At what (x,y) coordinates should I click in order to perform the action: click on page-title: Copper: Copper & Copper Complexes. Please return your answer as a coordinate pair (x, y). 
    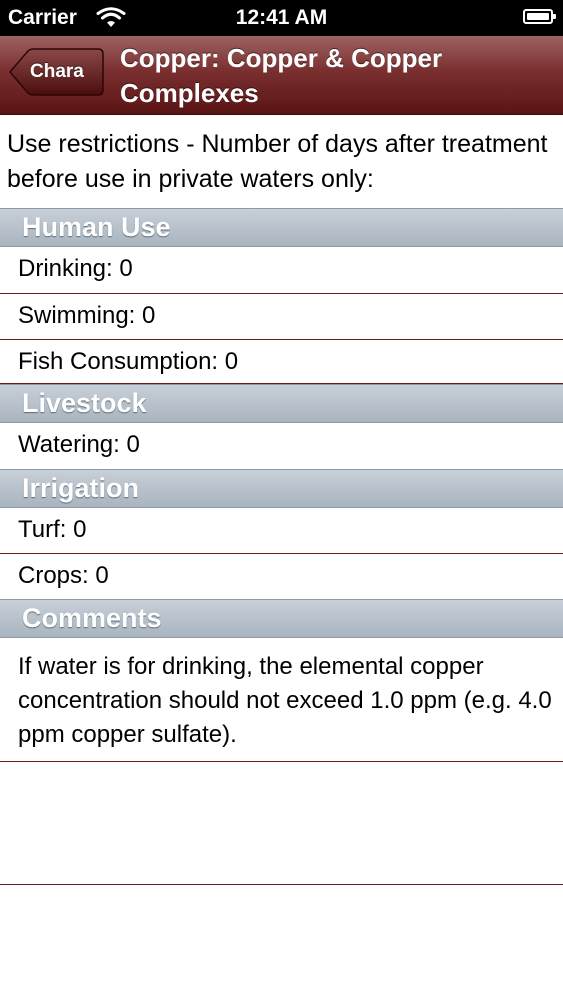
    Looking at the image, I should click on (281, 75).